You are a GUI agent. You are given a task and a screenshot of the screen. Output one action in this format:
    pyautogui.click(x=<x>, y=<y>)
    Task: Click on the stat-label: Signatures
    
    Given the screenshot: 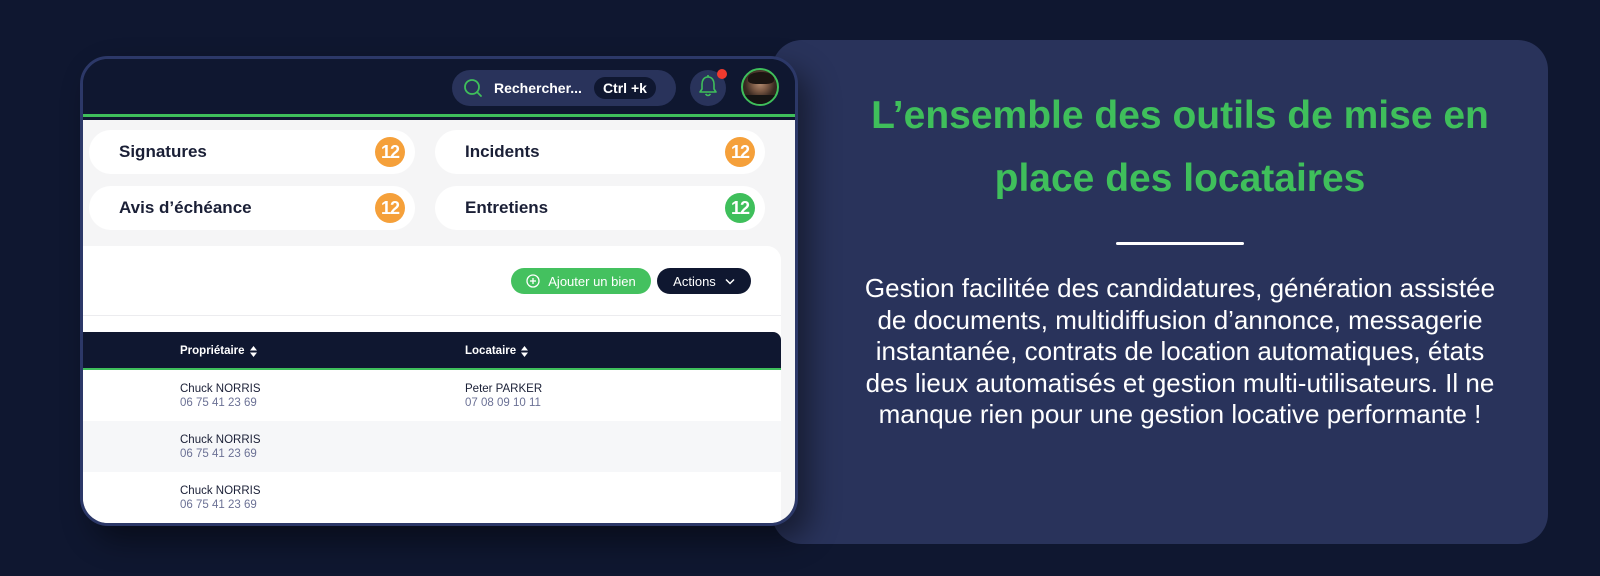 What is the action you would take?
    pyautogui.click(x=163, y=151)
    